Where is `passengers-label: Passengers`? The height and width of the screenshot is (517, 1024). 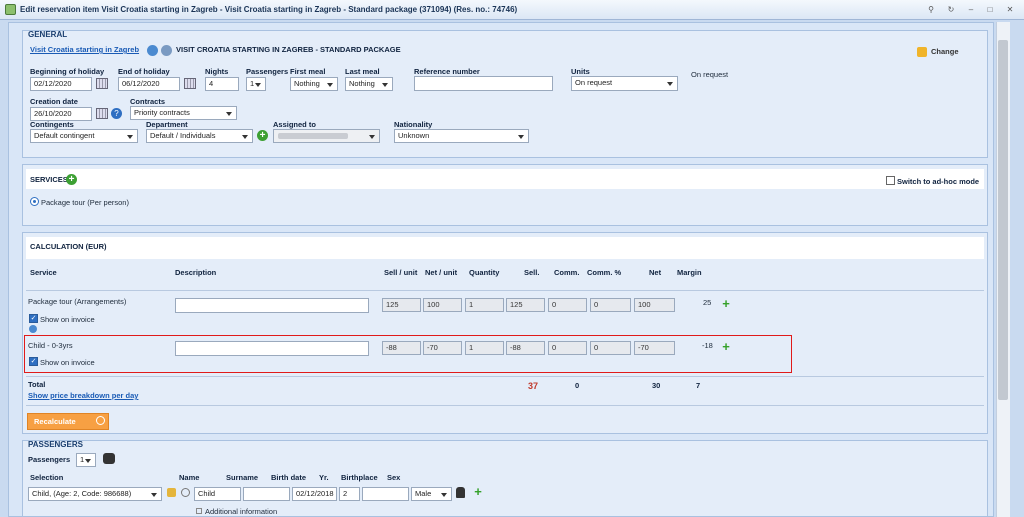
passengers-label: Passengers is located at coordinates (267, 71).